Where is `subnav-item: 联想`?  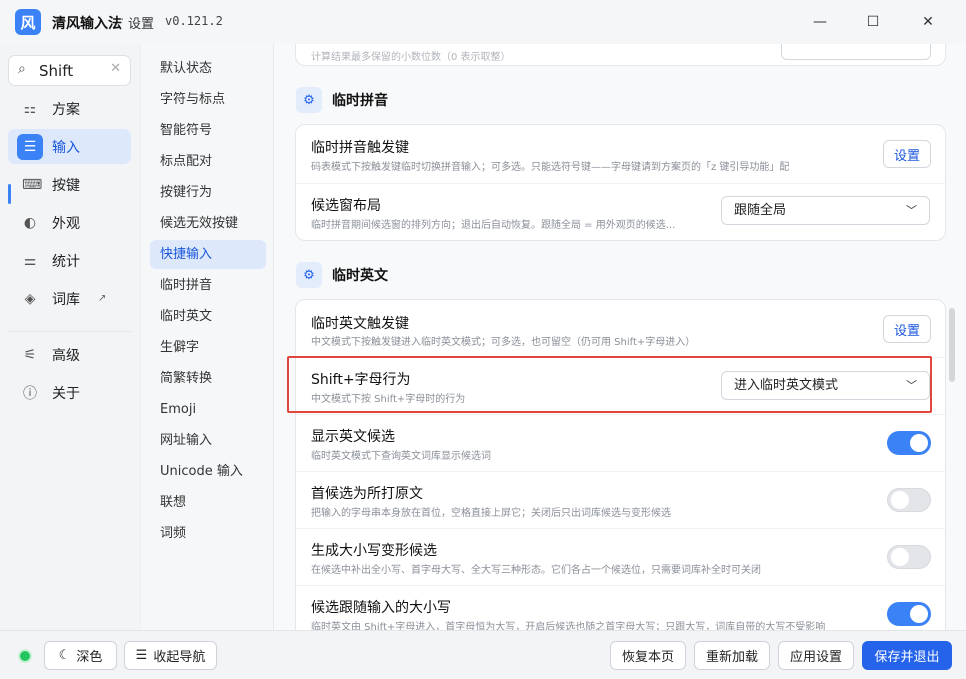 subnav-item: 联想 is located at coordinates (208, 502).